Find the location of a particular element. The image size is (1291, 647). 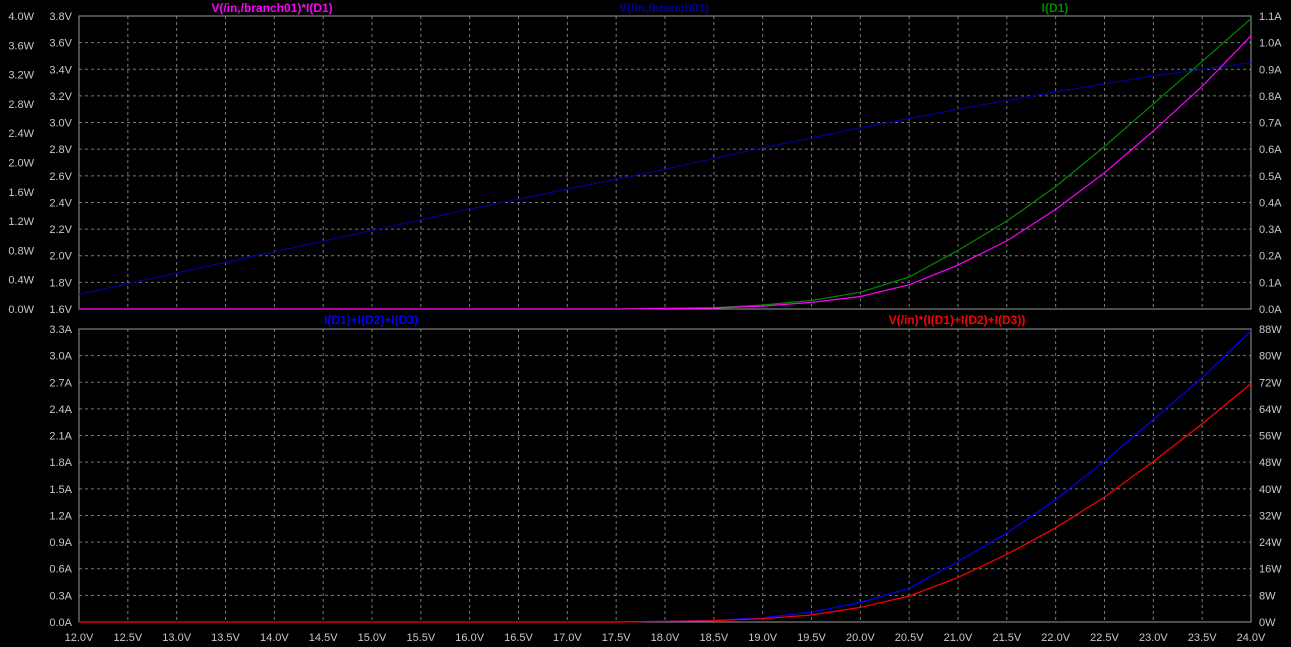

tick-label: 16W is located at coordinates (1270, 570).